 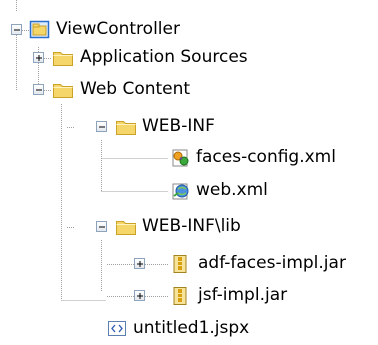 I want to click on tree-node-faces-config: faces-config.xml, so click(x=189, y=158).